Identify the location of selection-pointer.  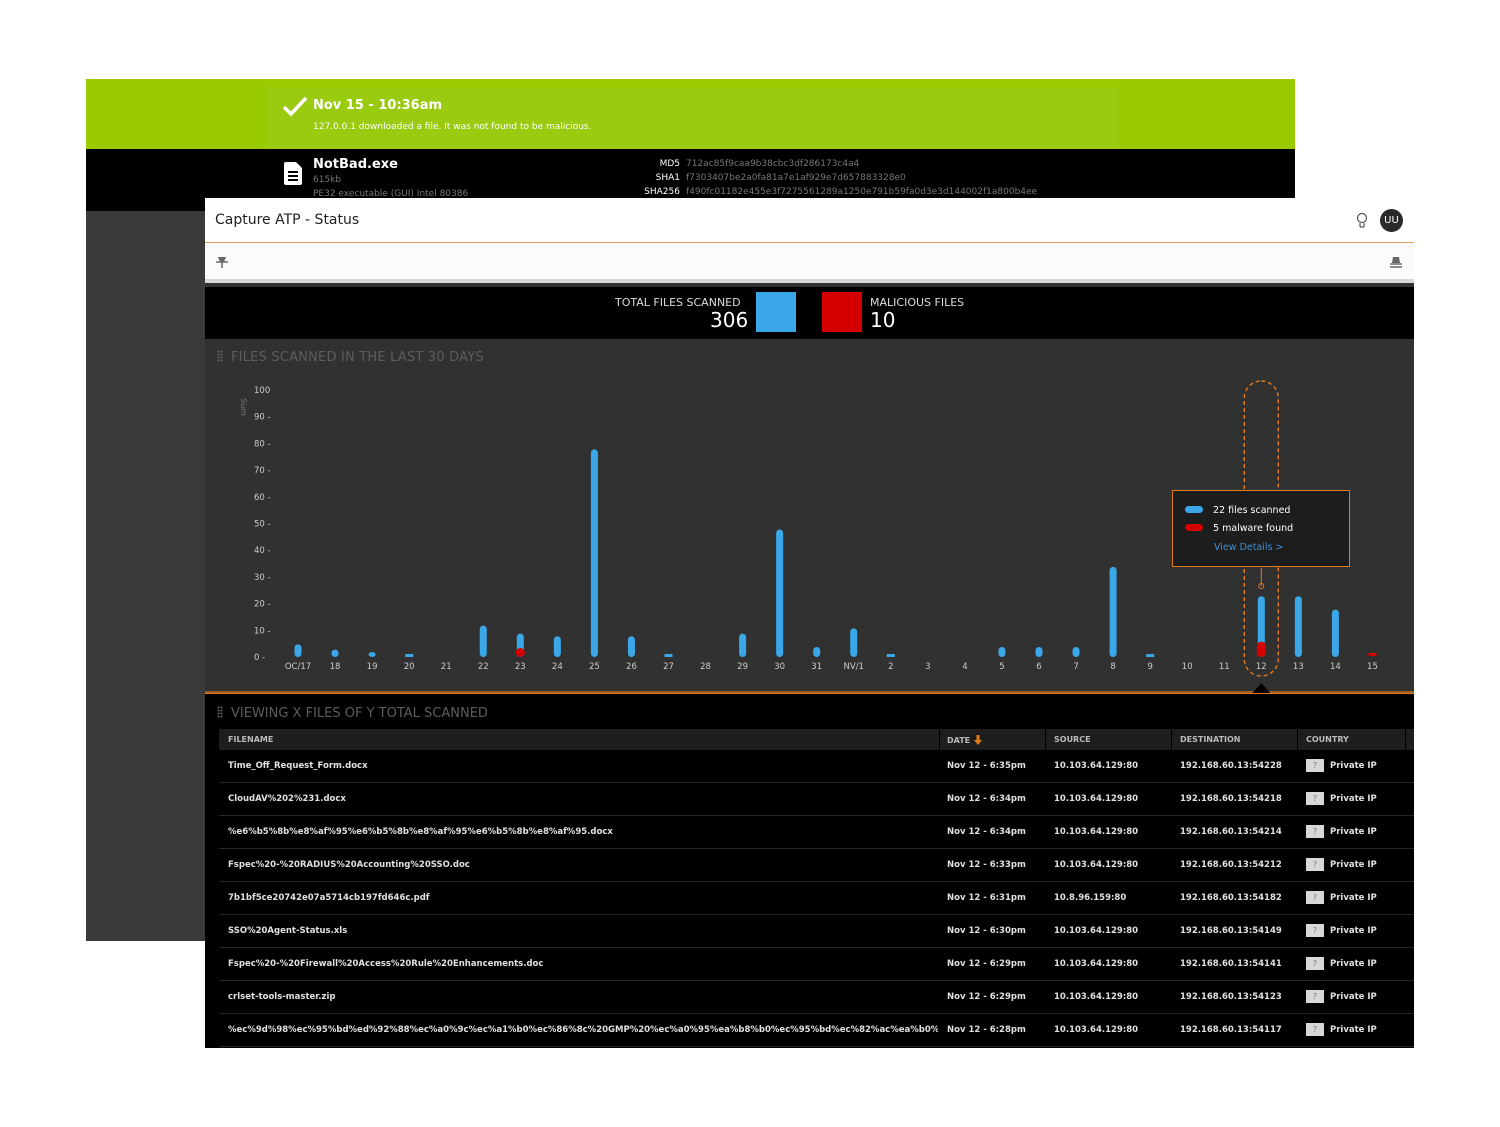
(1261, 688).